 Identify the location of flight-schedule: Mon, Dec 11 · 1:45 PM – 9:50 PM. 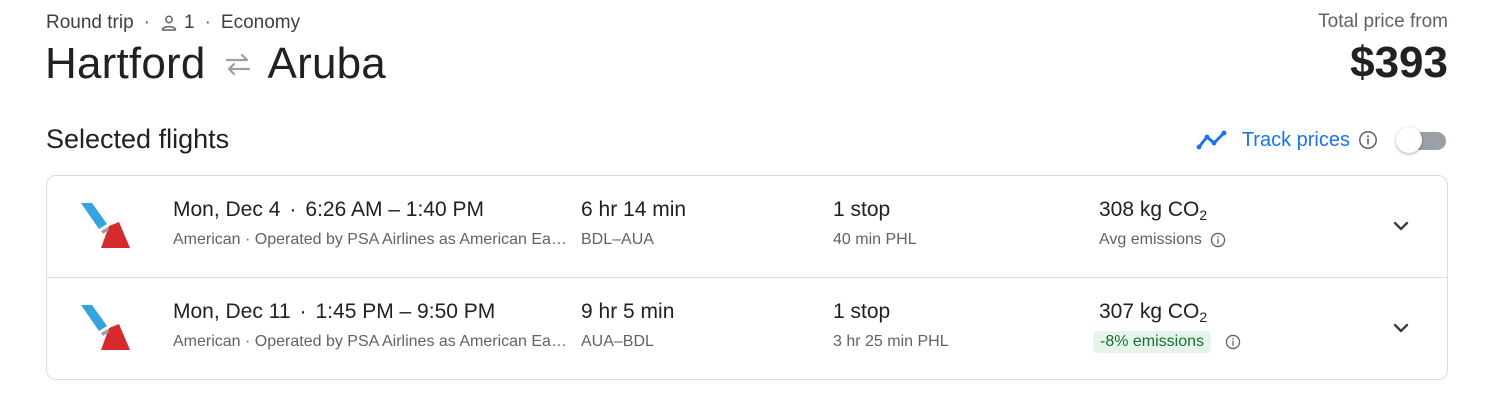
(334, 312).